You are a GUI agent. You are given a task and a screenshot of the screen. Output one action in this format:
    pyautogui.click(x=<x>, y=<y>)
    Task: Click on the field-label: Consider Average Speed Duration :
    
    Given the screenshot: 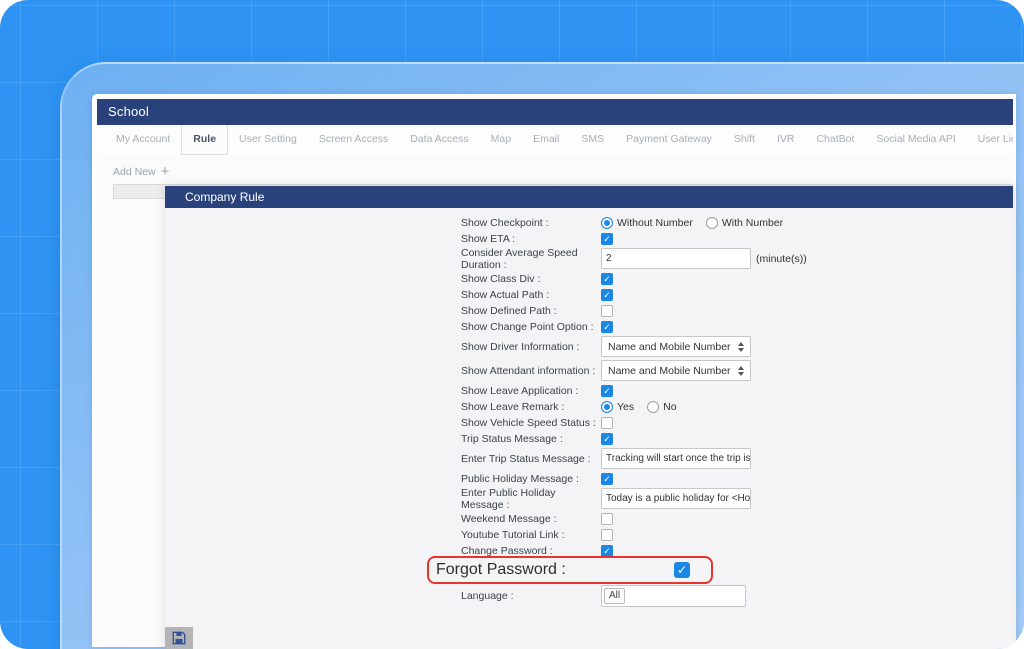 What is the action you would take?
    pyautogui.click(x=519, y=258)
    